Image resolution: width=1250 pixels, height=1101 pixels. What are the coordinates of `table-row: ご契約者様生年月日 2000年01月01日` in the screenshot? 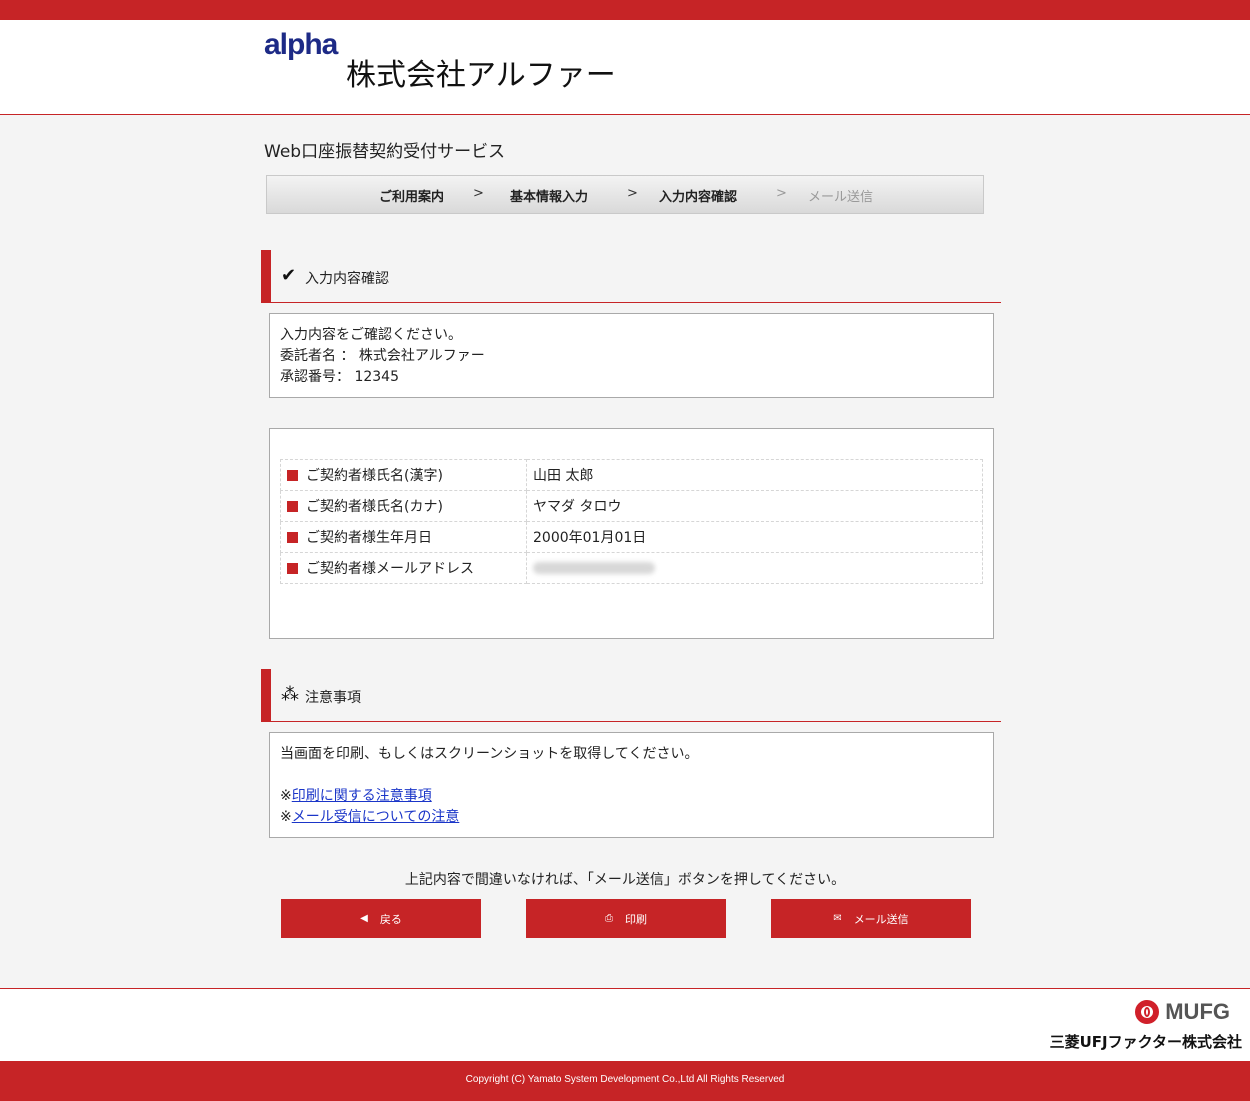 It's located at (631, 537).